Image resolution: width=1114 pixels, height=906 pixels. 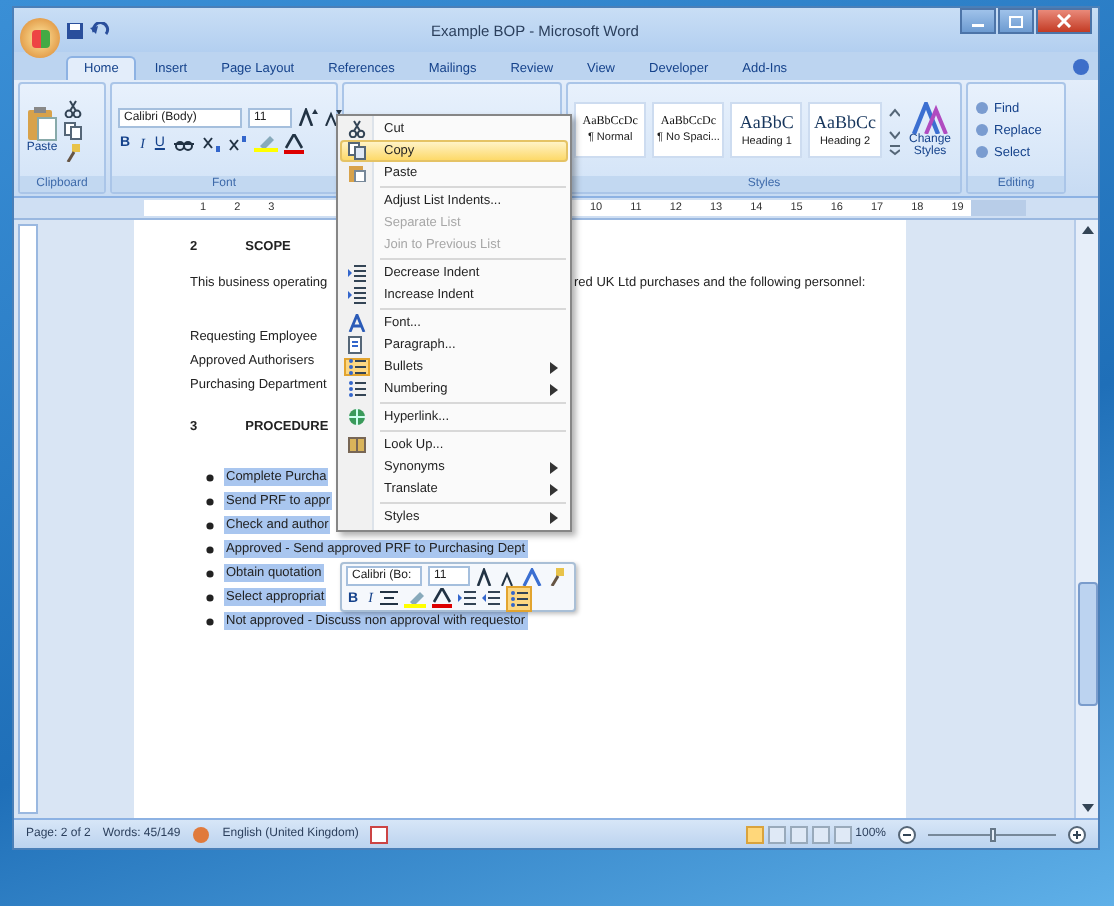 I want to click on zoom-in-icon, so click(x=1077, y=834).